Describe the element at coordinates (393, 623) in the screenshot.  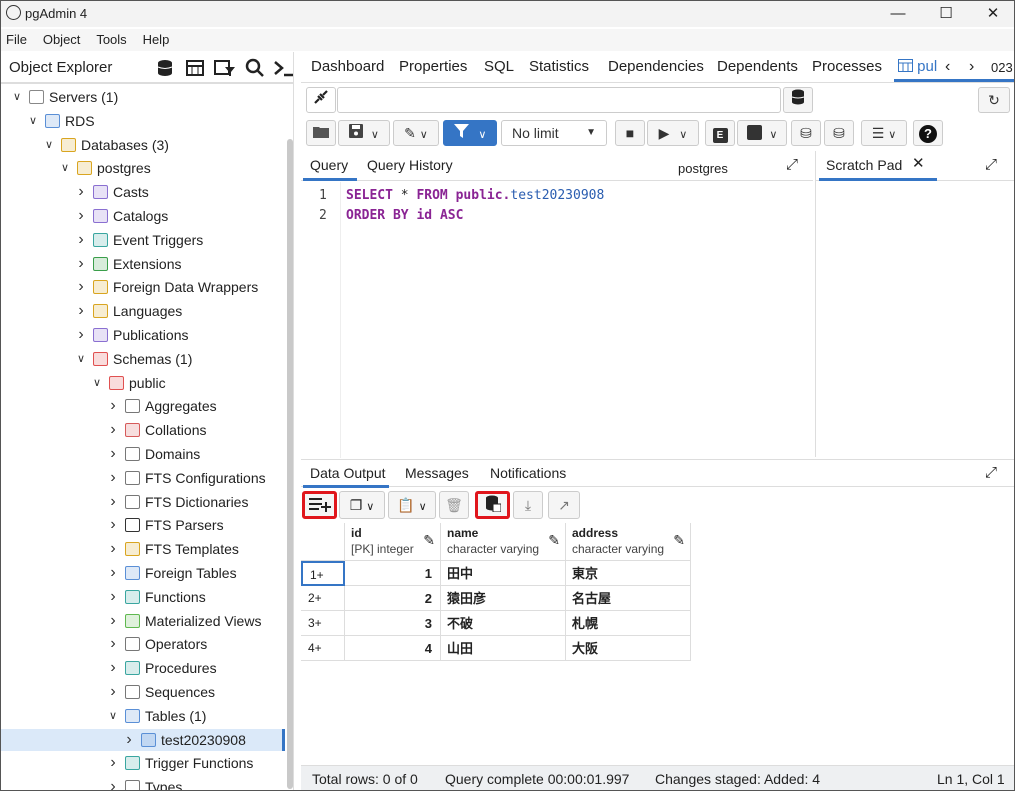
I see `cell-id: 3` at that location.